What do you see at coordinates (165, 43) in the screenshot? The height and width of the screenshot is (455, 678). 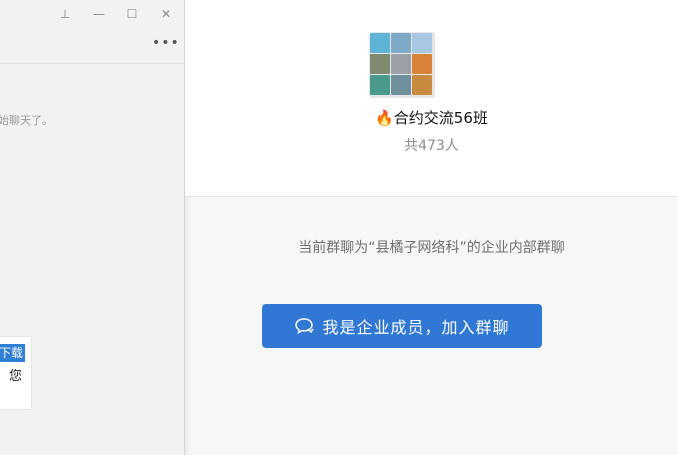 I see `more-options-icon: •••` at bounding box center [165, 43].